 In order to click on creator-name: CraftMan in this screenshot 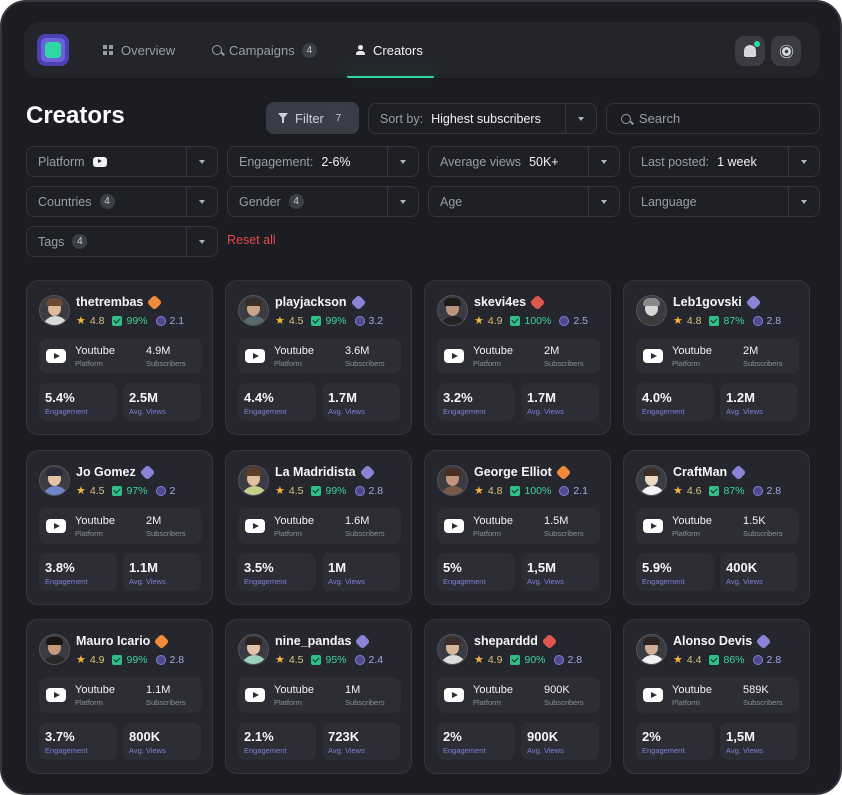, I will do `click(700, 472)`.